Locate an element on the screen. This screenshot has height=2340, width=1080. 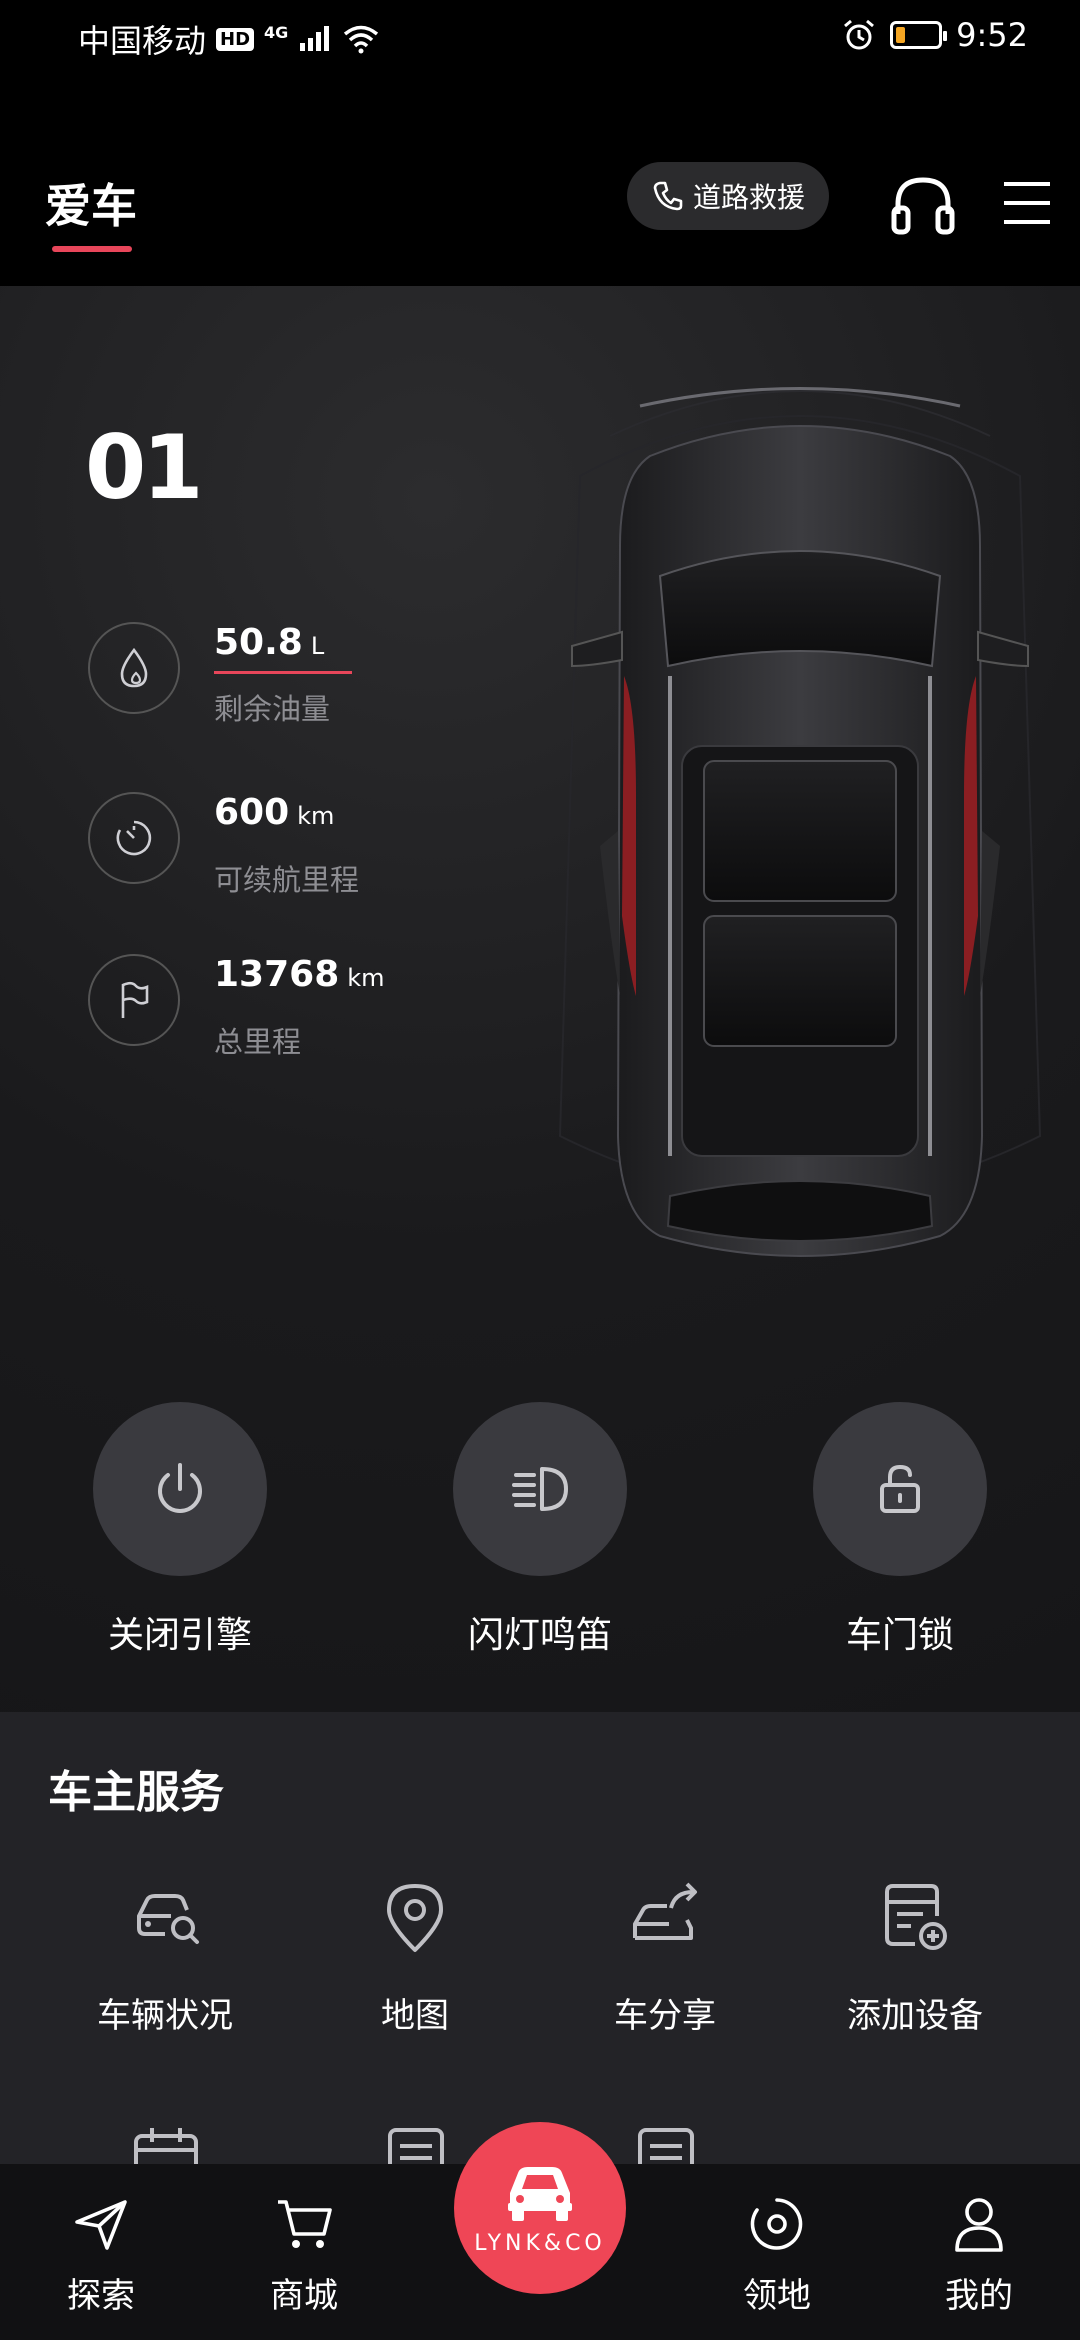
service-add-device: 添加设备 is located at coordinates (915, 1957).